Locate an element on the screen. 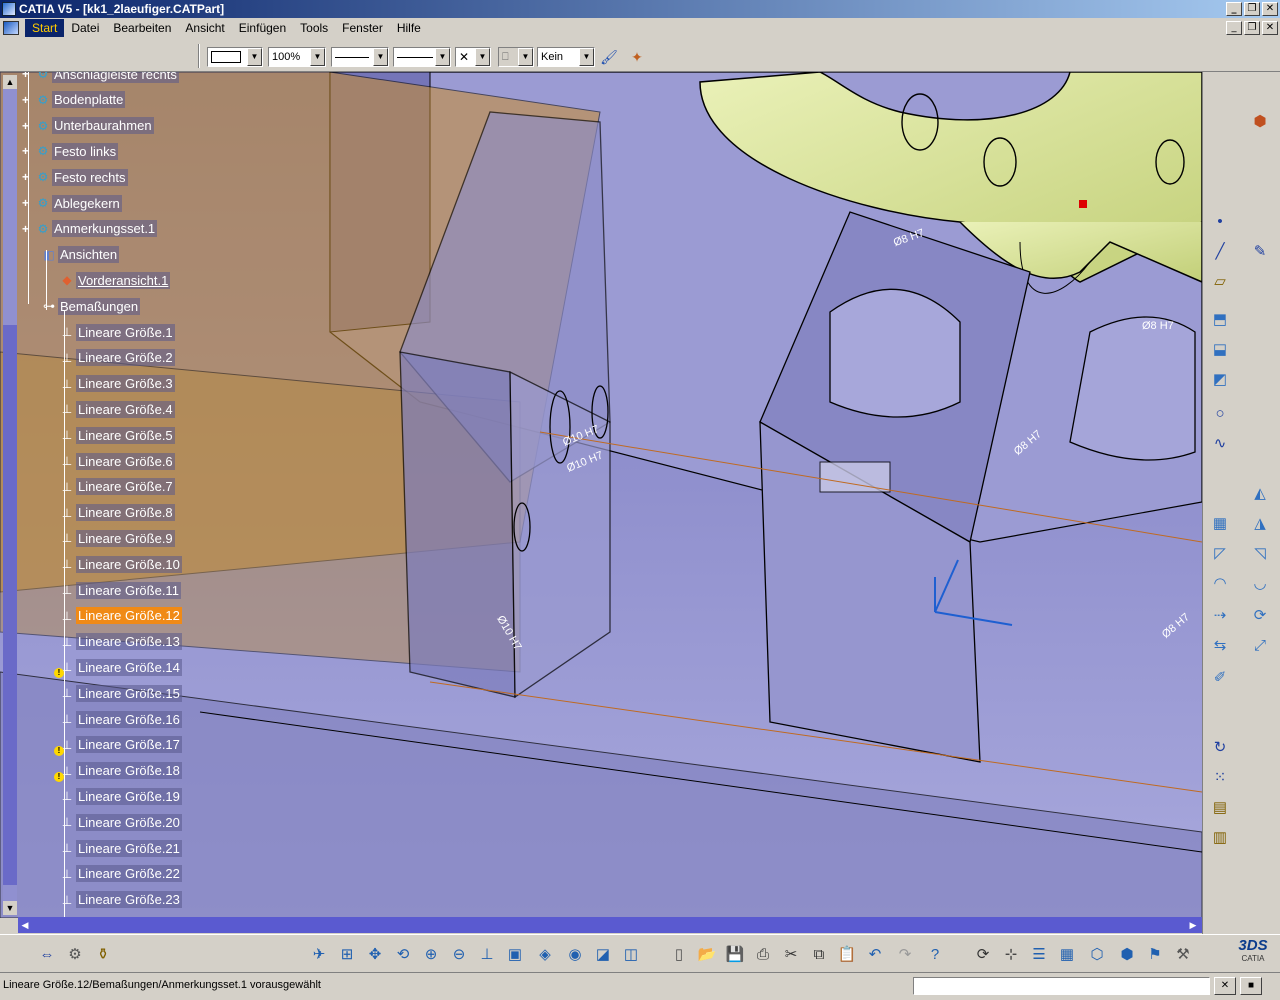 This screenshot has height=1000, width=1280. sweep-icon: ⬓ is located at coordinates (1220, 349).